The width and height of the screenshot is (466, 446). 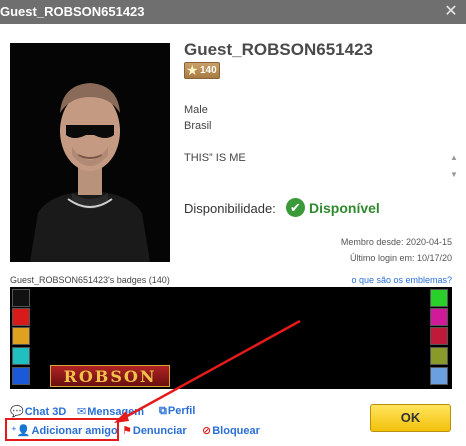 What do you see at coordinates (198, 126) in the screenshot?
I see `profile-country: Brasil` at bounding box center [198, 126].